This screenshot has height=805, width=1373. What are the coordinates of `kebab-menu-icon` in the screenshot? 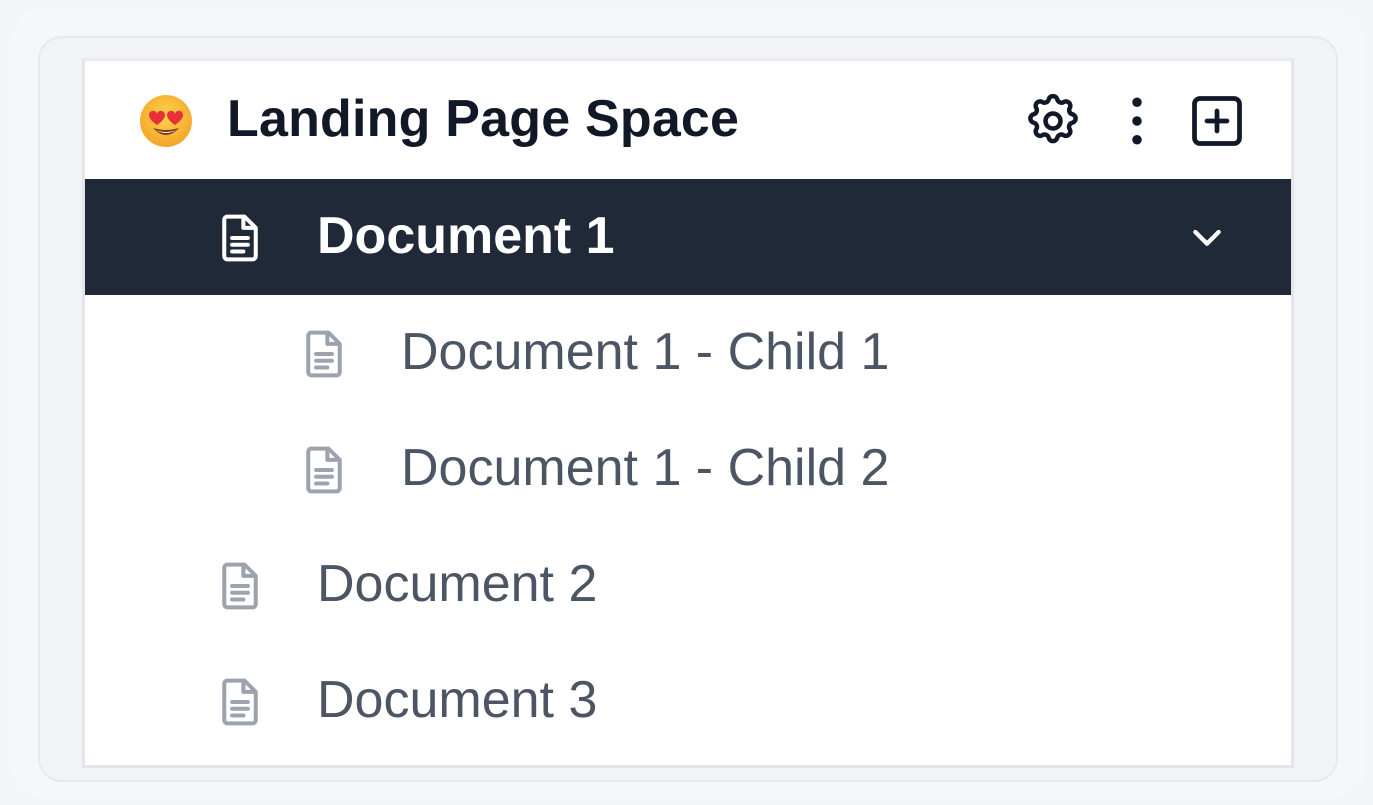 It's located at (1137, 121).